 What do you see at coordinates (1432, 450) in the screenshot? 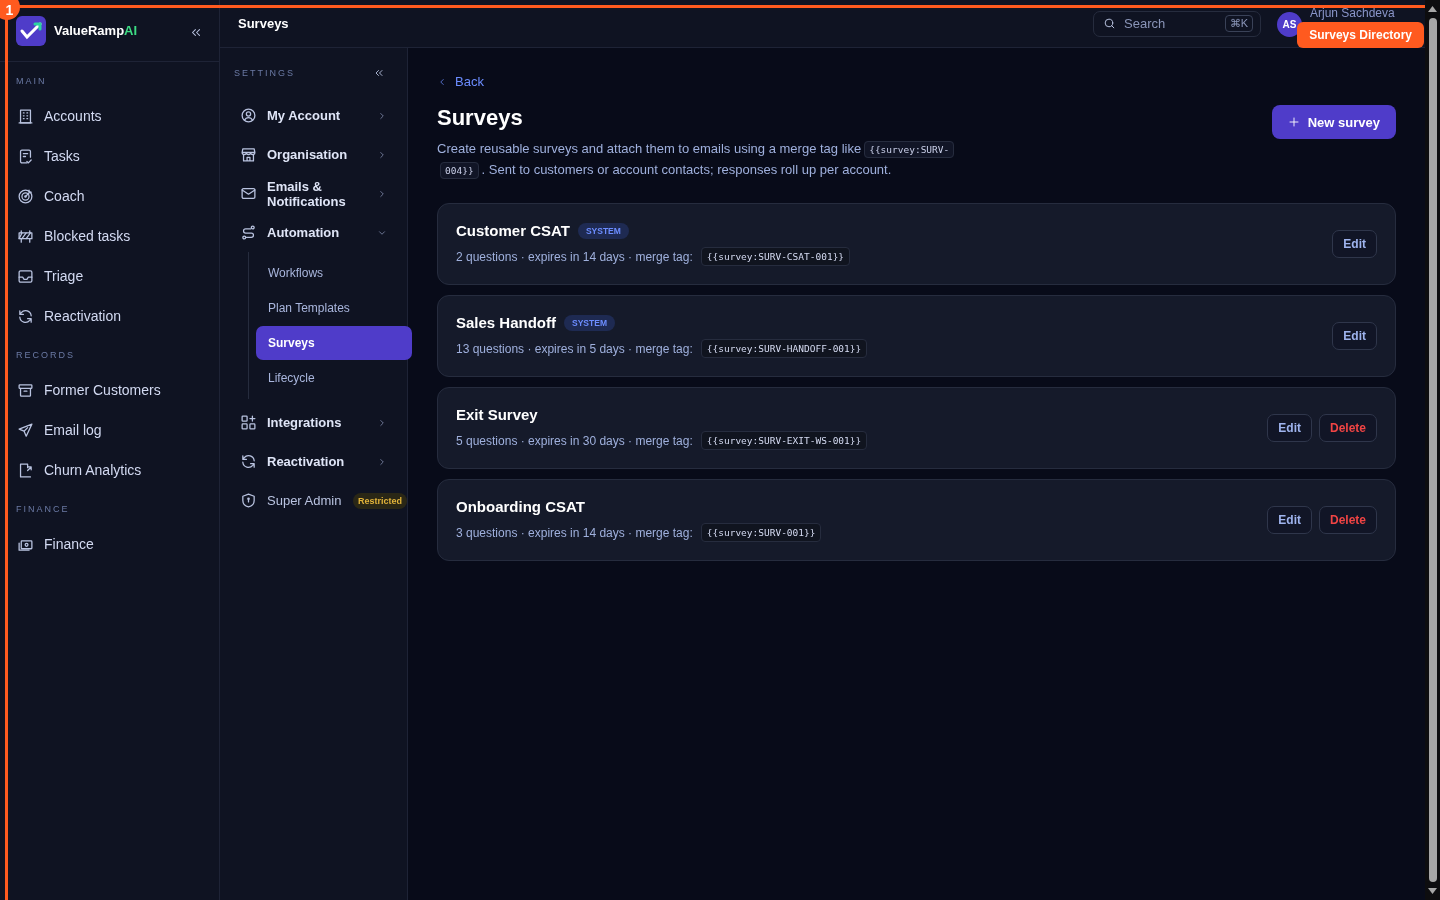
I see `scrollbar` at bounding box center [1432, 450].